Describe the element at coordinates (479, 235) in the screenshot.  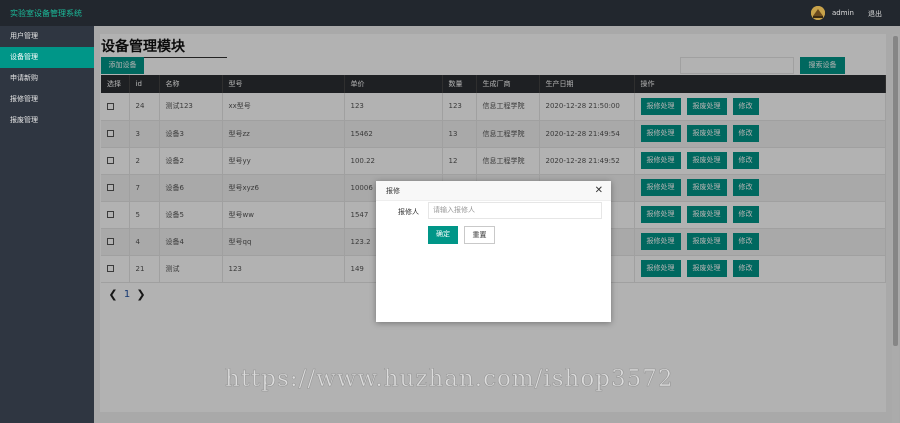
I see `reset-button: 重置` at that location.